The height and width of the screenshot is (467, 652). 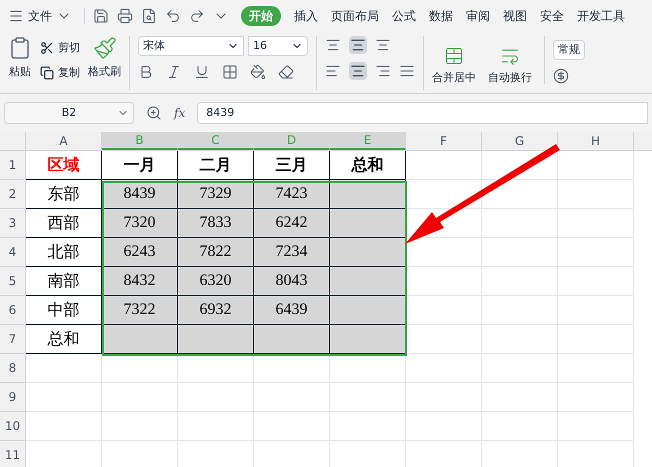 I want to click on row-header: 1, so click(x=13, y=165).